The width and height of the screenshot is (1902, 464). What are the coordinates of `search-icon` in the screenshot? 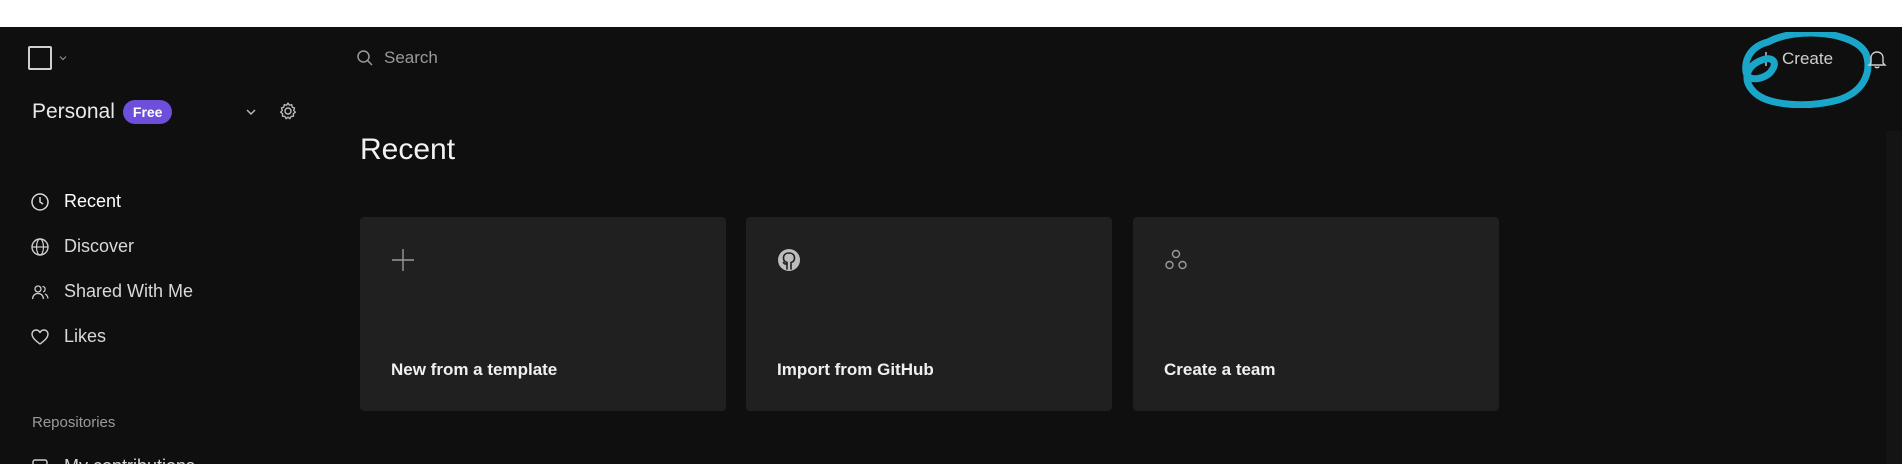 It's located at (365, 58).